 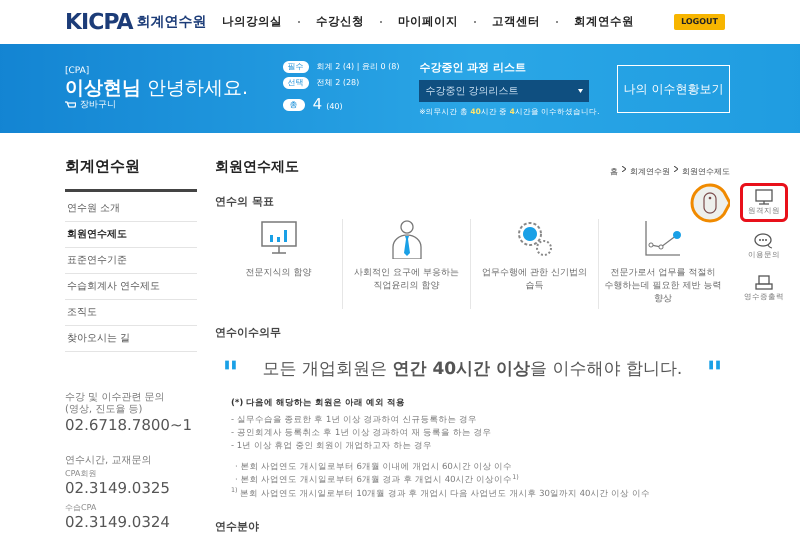 What do you see at coordinates (129, 424) in the screenshot?
I see `phone-number: 02.6718.7800~1` at bounding box center [129, 424].